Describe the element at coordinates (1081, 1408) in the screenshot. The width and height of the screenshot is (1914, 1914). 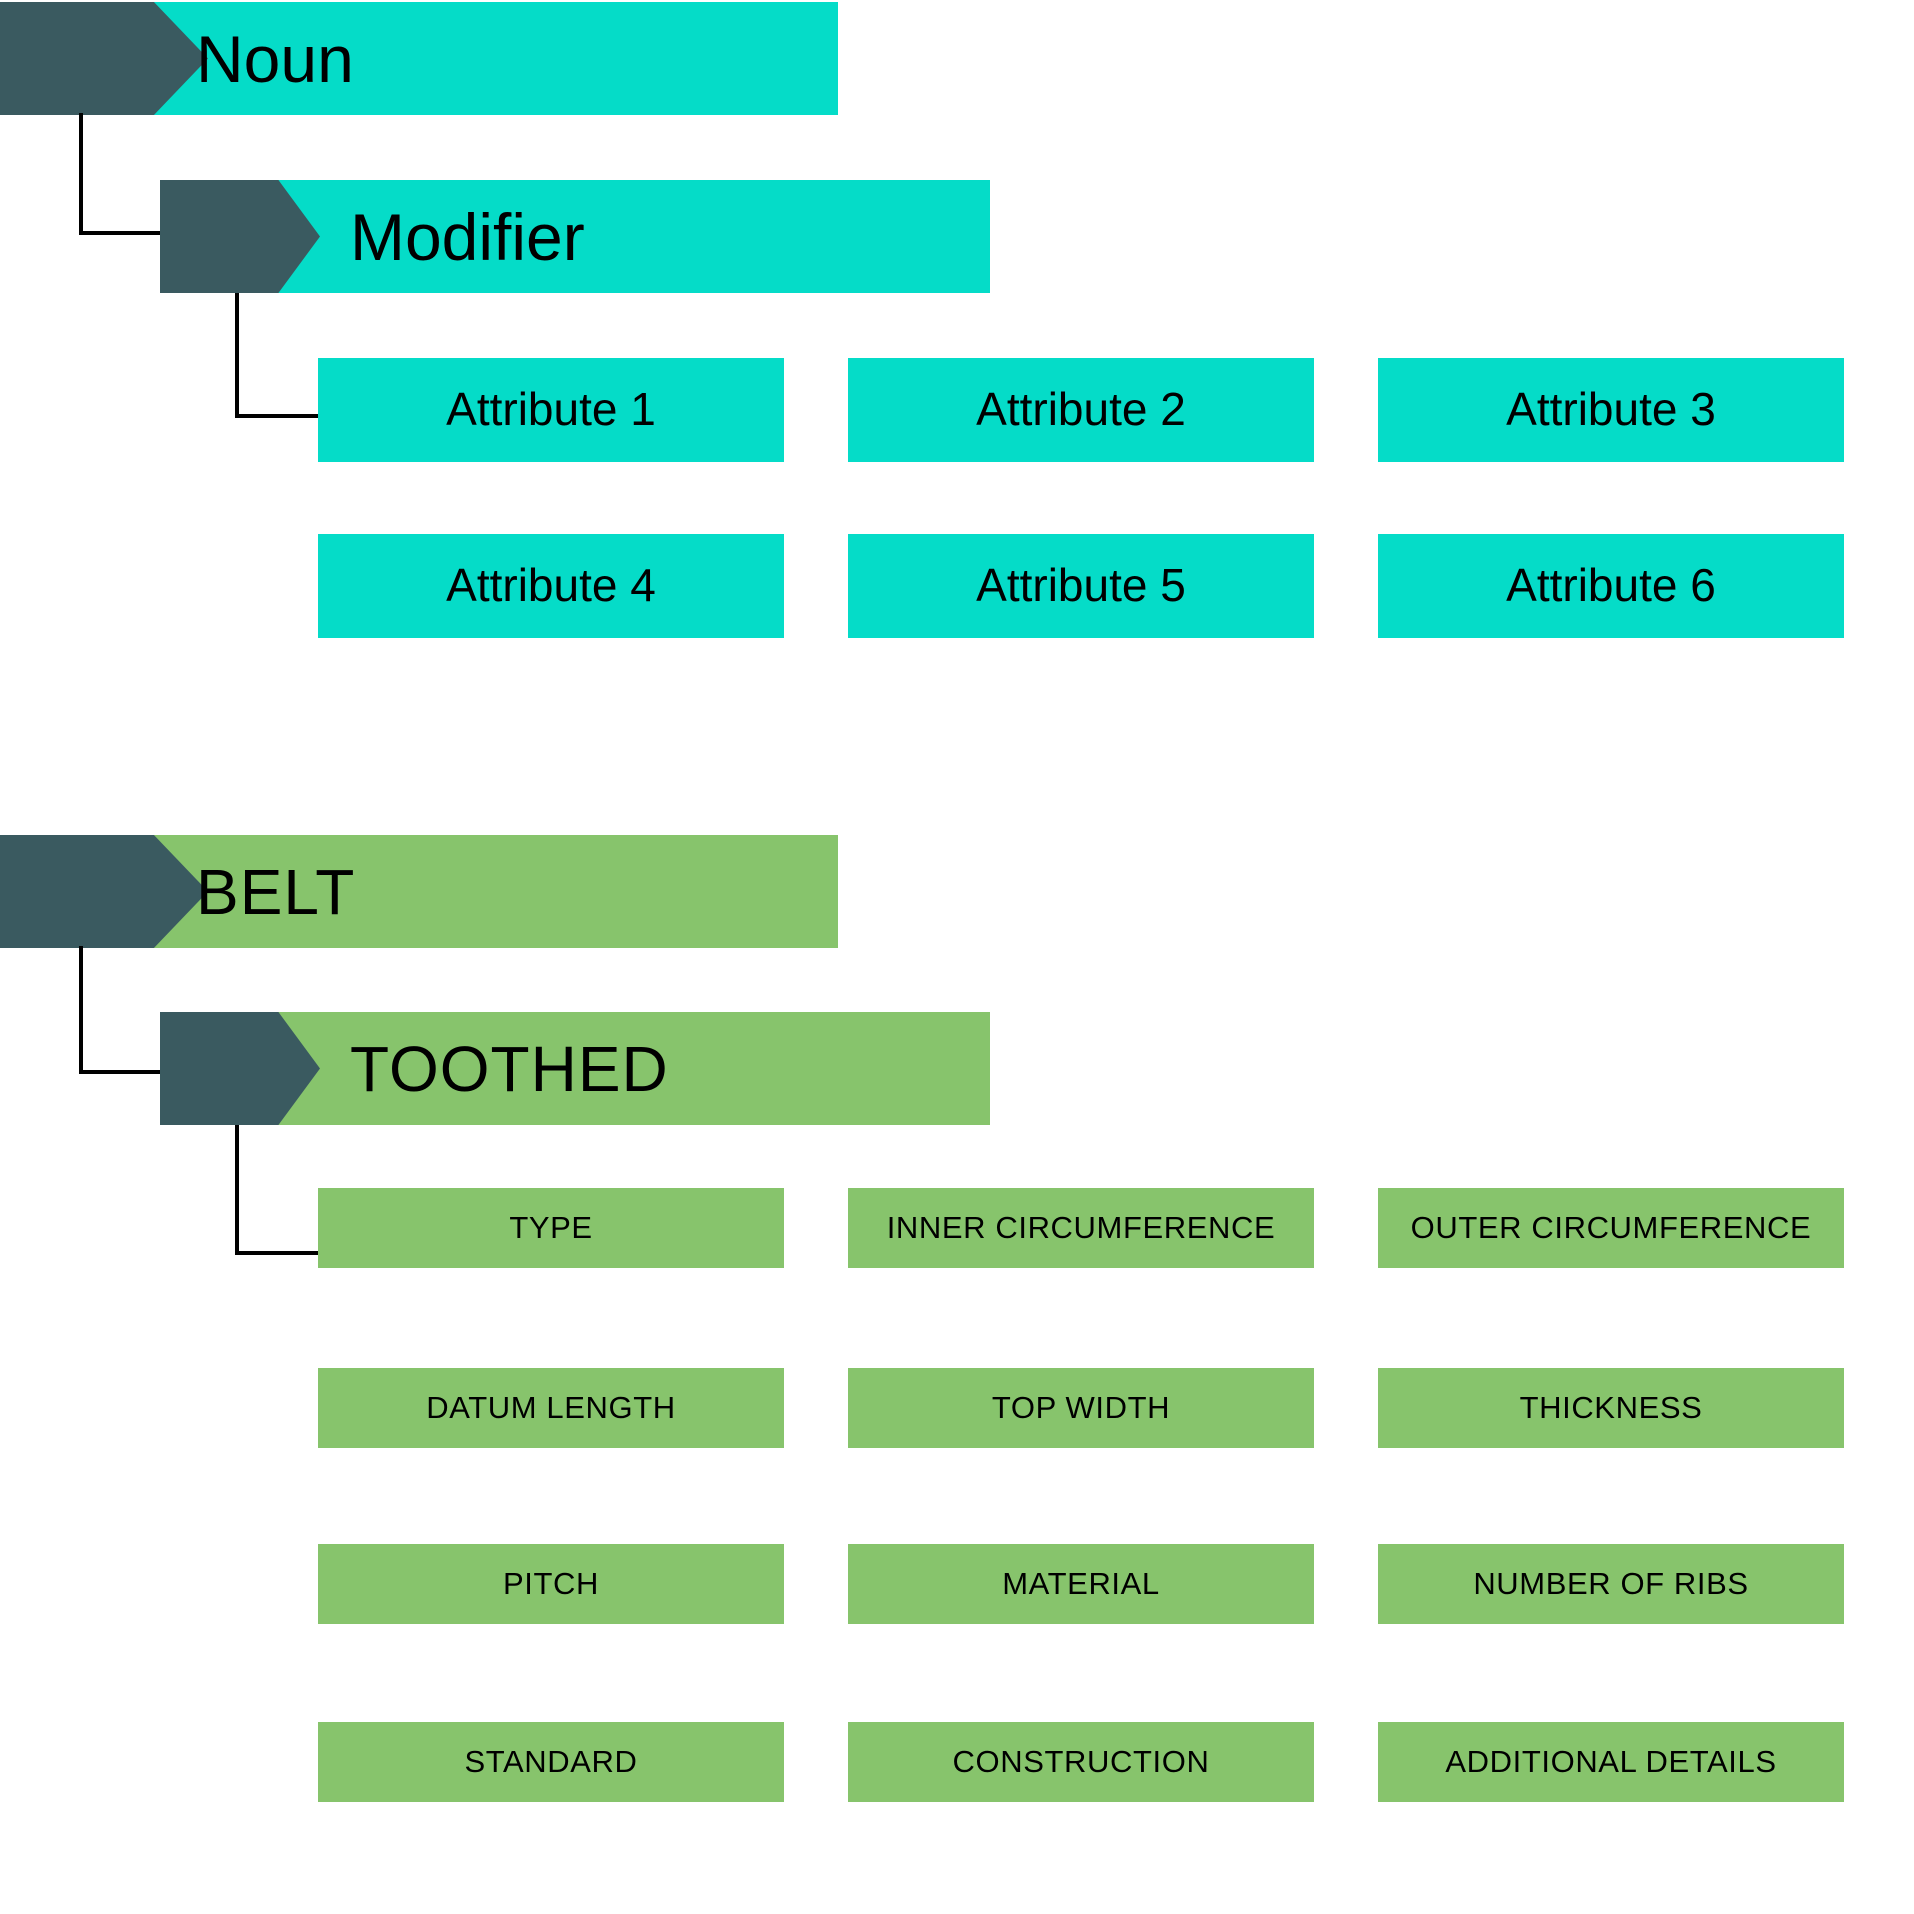
I see `belt-attribute-chip: TOP WIDTH` at that location.